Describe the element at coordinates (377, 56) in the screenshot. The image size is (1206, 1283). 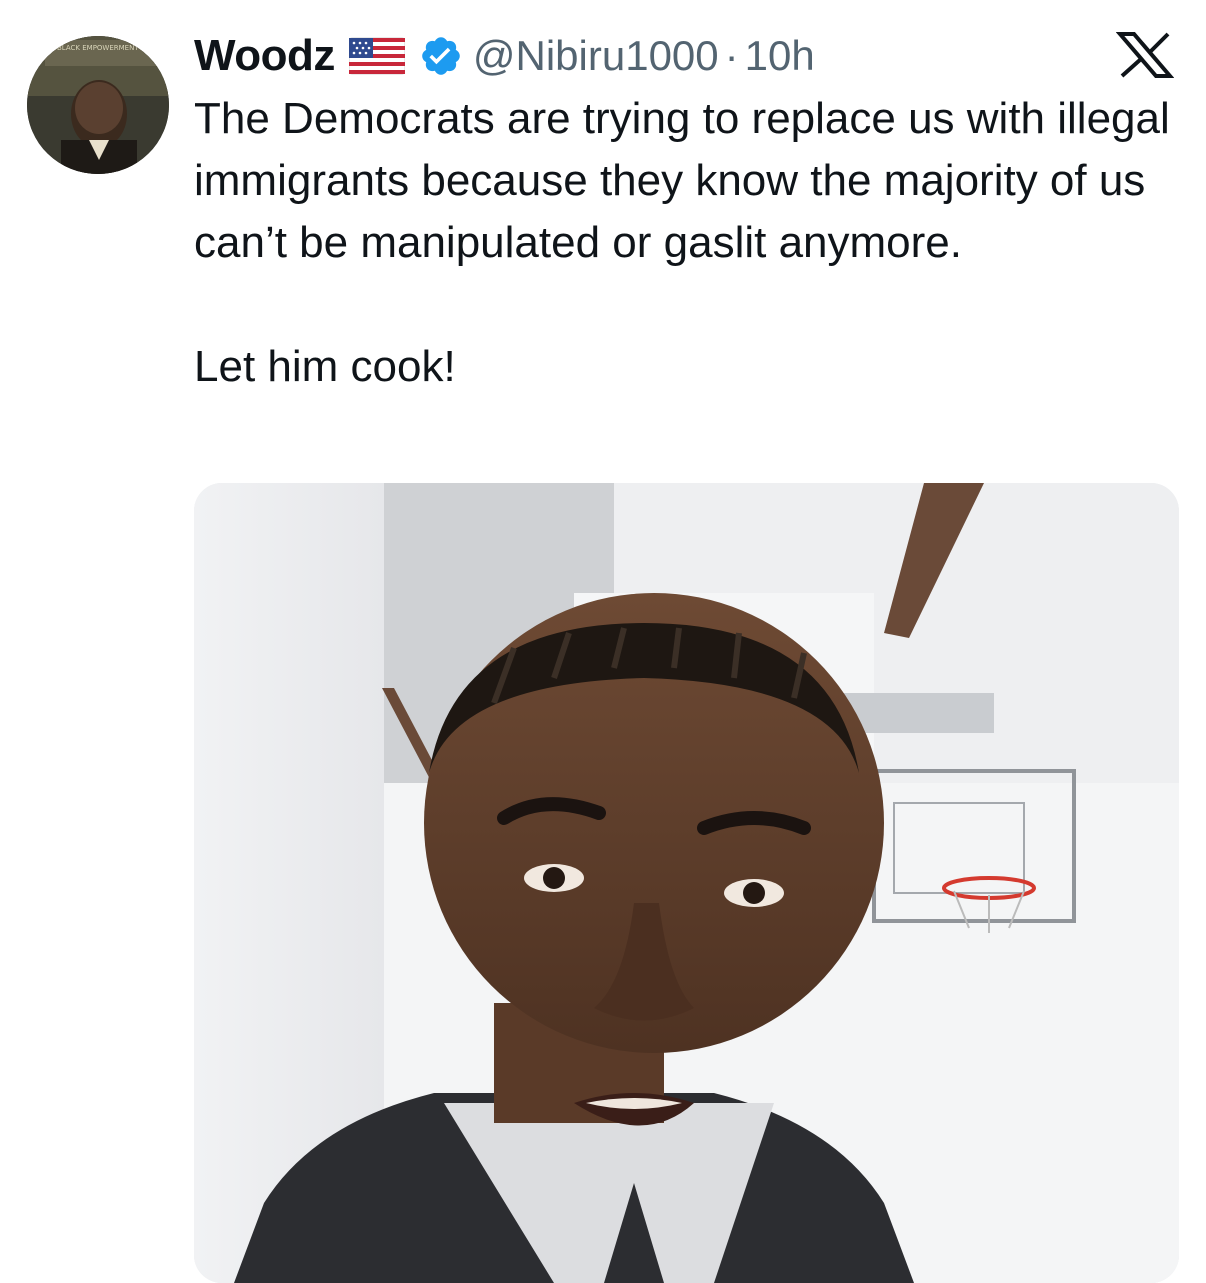
I see `us-flag-icon` at that location.